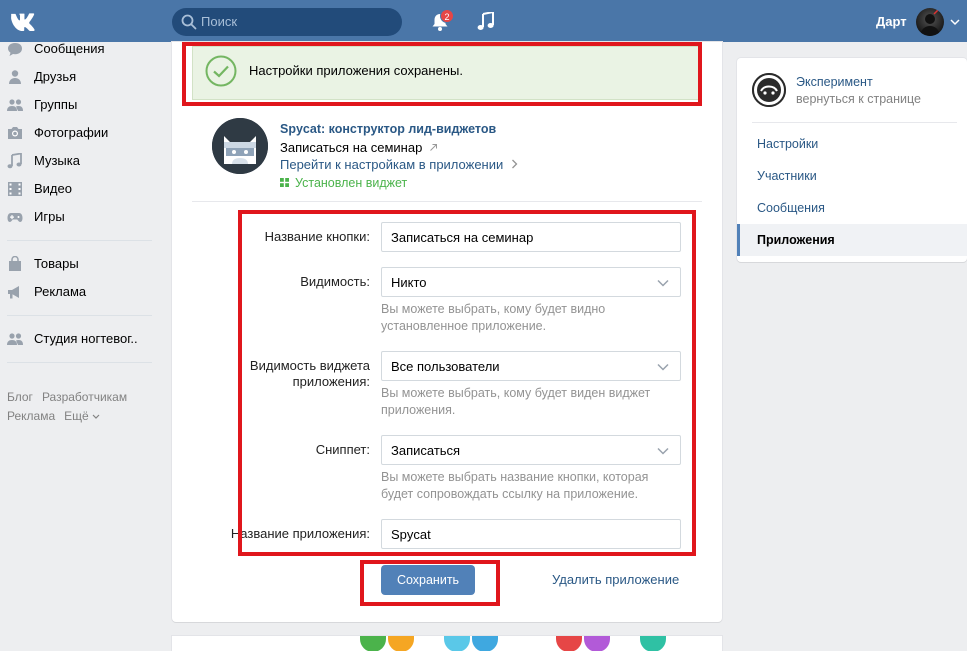 The width and height of the screenshot is (967, 651). Describe the element at coordinates (351, 183) in the screenshot. I see `app-status-label: Установлен виджет` at that location.